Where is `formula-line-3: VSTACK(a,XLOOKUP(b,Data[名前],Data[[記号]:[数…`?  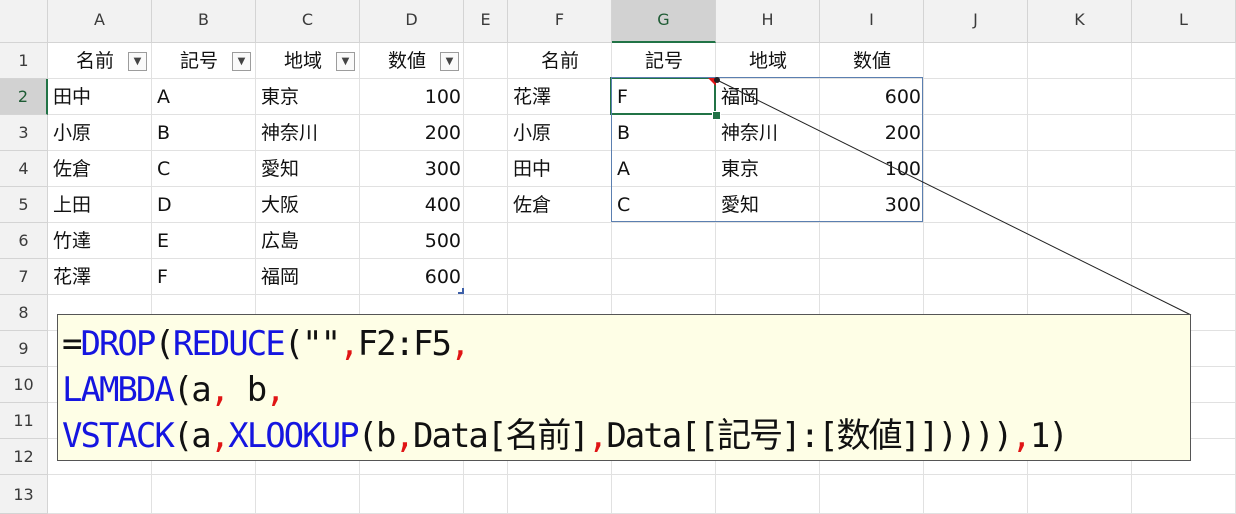
formula-line-3: VSTACK(a,XLOOKUP(b,Data[名前],Data[[記号]:[数… is located at coordinates (565, 436).